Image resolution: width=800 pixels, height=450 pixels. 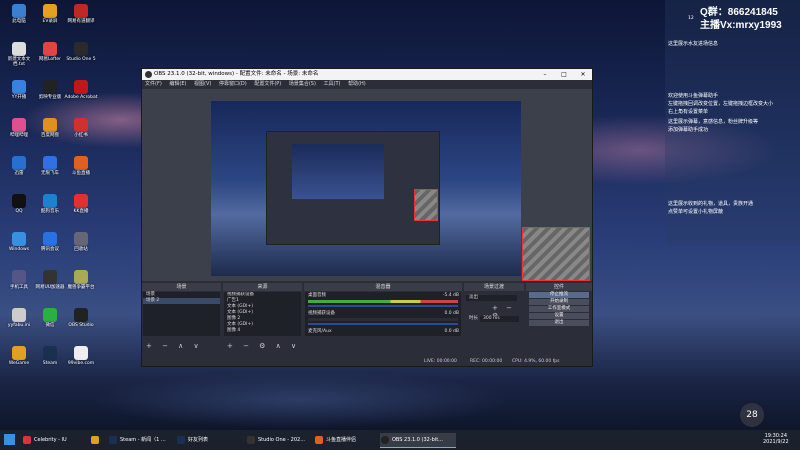 What do you see at coordinates (321, 313) in the screenshot?
I see `mixer-channel-label: 视频捕获设备` at bounding box center [321, 313].